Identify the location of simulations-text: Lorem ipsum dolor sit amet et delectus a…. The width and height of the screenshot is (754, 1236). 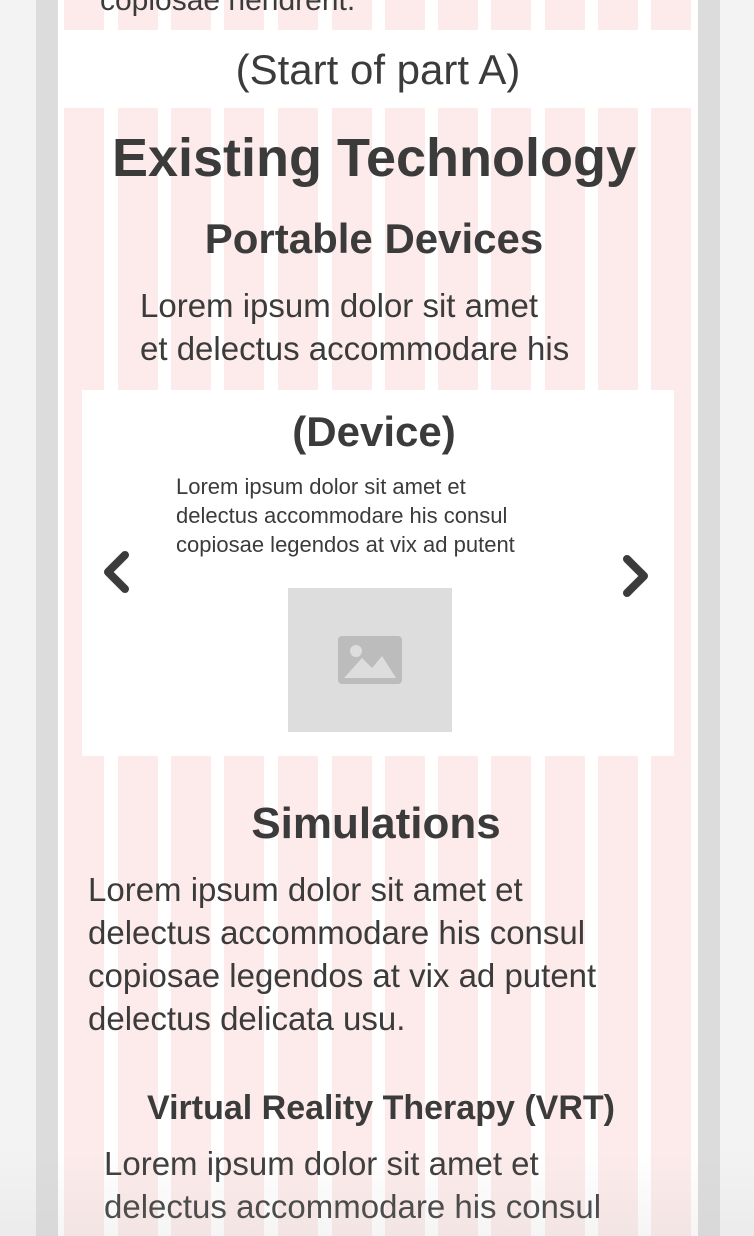
(388, 954).